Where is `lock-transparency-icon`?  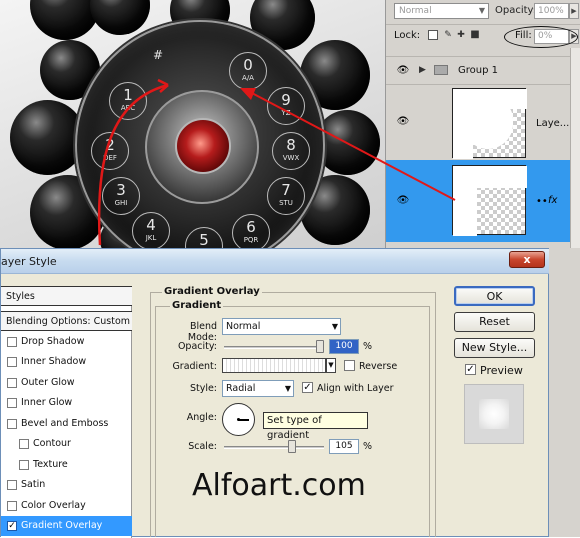 lock-transparency-icon is located at coordinates (433, 35).